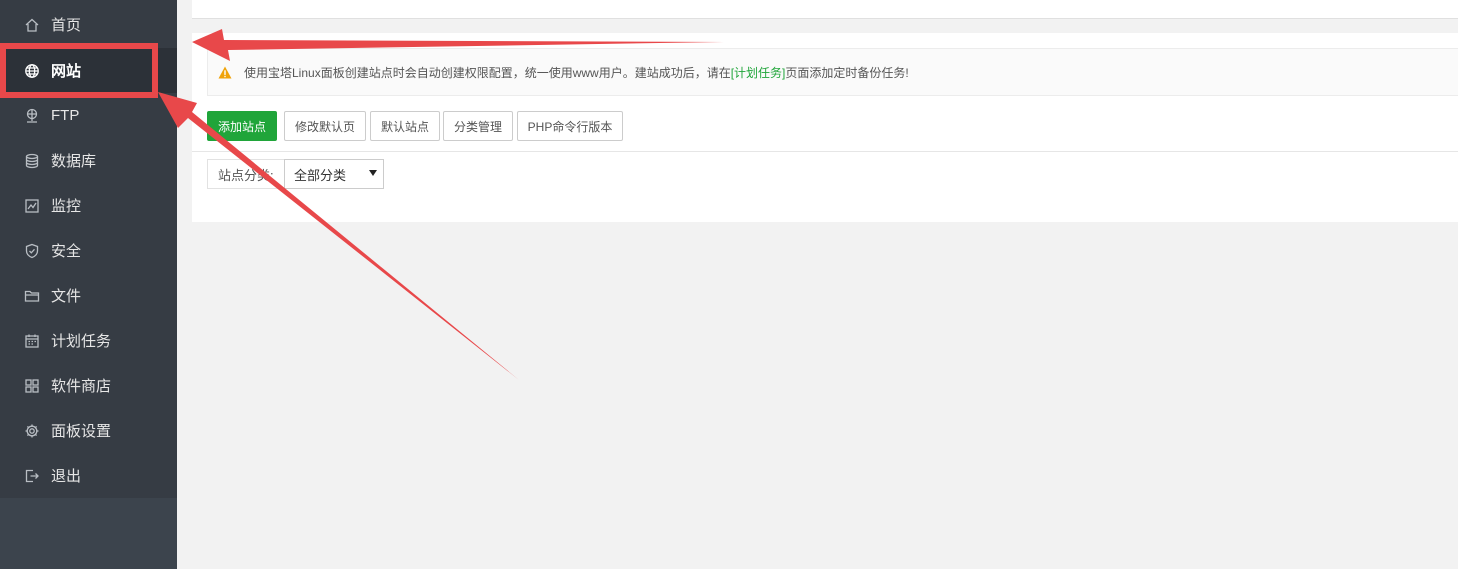  What do you see at coordinates (88, 475) in the screenshot?
I see `sidebar-item-logout: 退出` at bounding box center [88, 475].